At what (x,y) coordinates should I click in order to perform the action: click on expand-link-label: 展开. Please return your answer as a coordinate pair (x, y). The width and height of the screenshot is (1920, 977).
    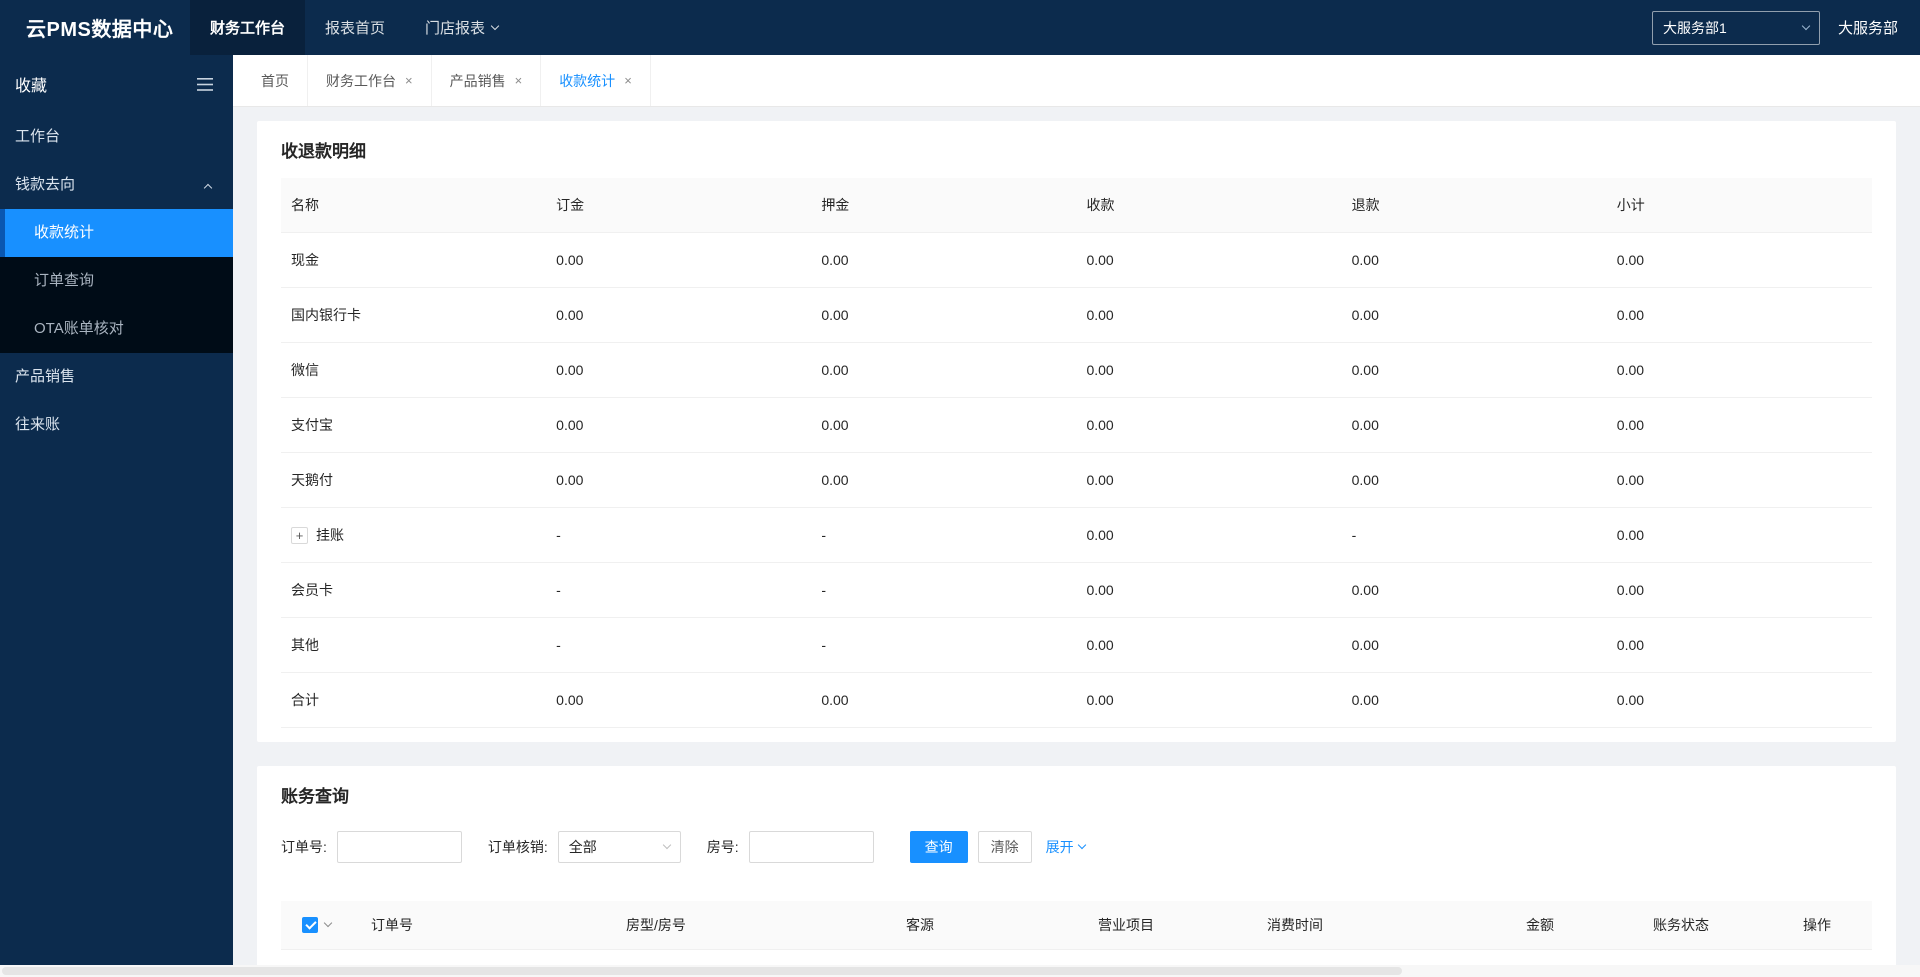
    Looking at the image, I should click on (1059, 846).